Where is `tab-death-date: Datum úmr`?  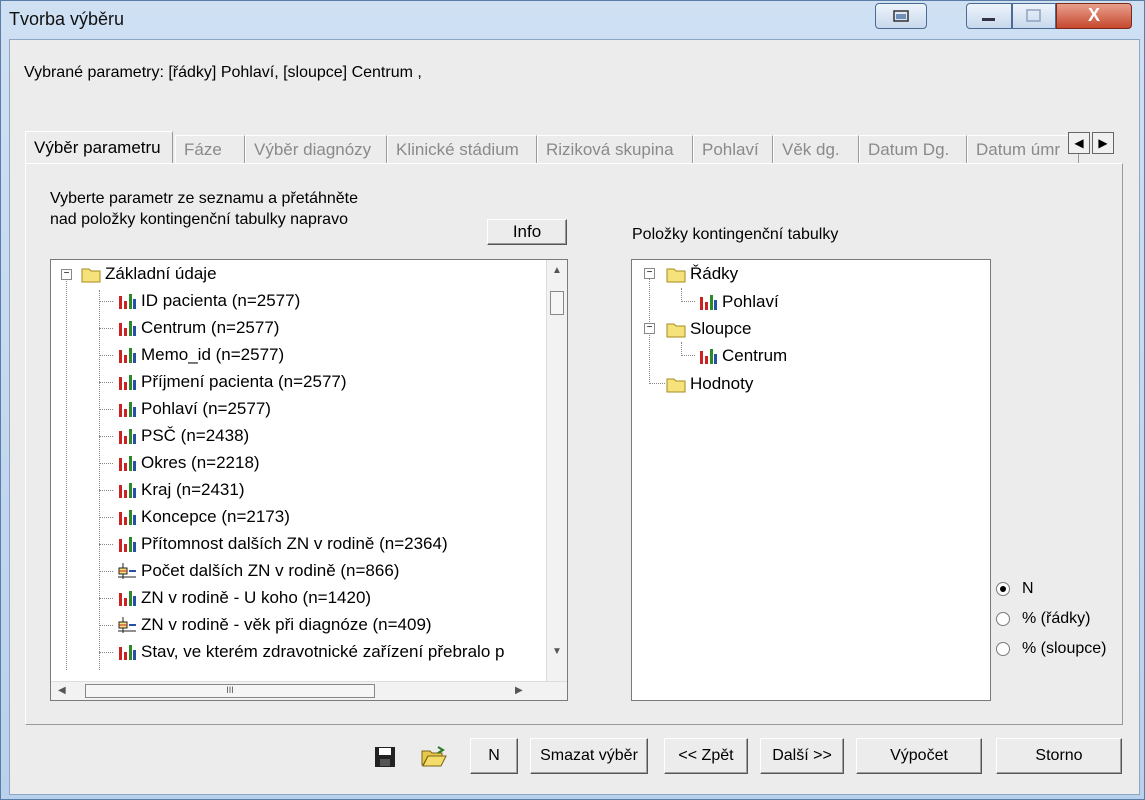
tab-death-date: Datum úmr is located at coordinates (1023, 149).